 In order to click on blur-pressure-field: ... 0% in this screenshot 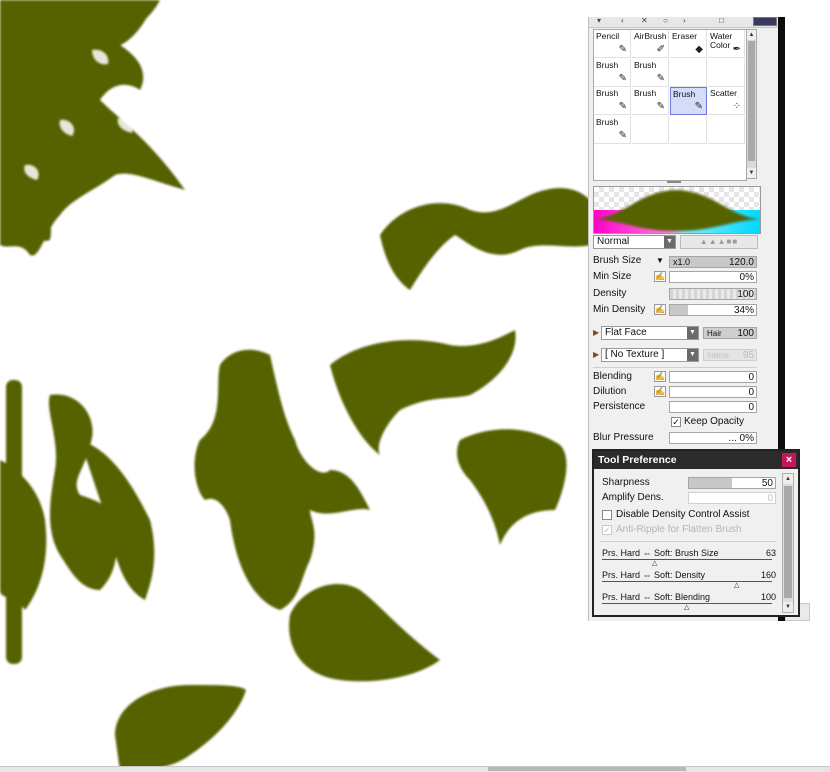, I will do `click(713, 438)`.